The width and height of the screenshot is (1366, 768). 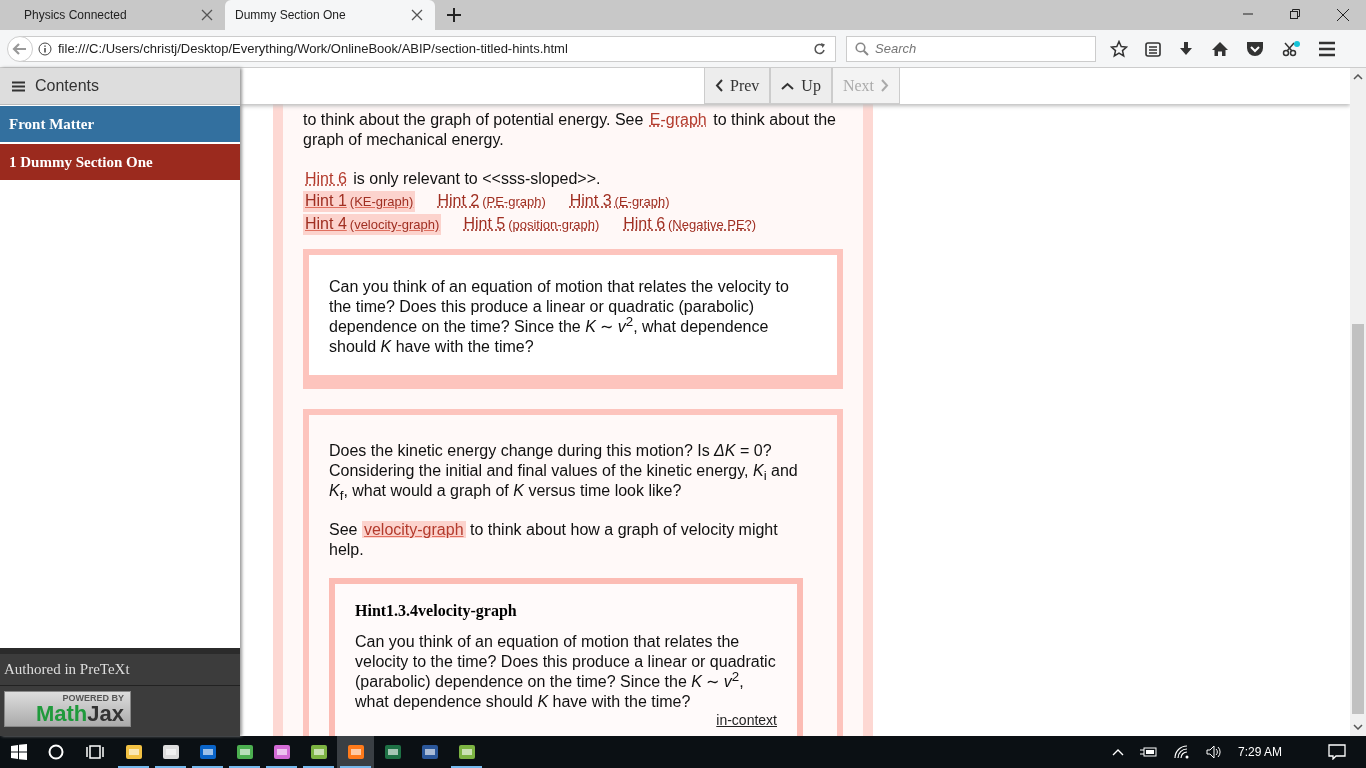 What do you see at coordinates (971, 48) in the screenshot?
I see `search-field: Search` at bounding box center [971, 48].